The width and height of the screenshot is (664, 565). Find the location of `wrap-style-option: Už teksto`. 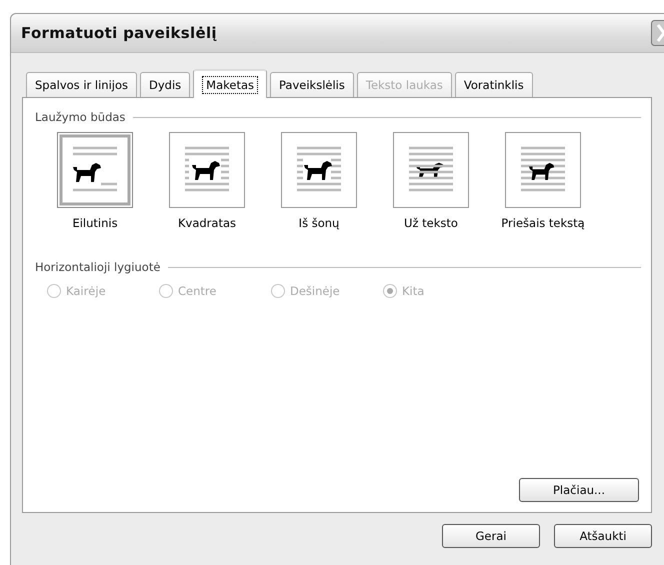

wrap-style-option: Už teksto is located at coordinates (431, 181).